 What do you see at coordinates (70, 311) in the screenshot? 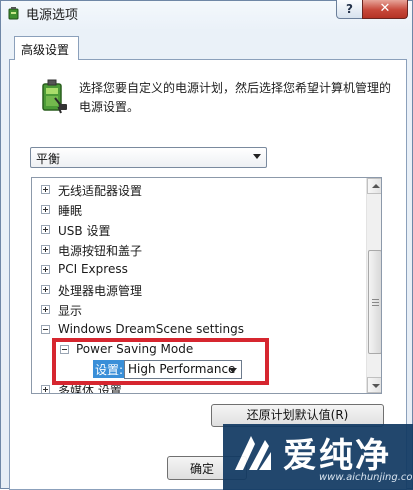
I see `tree-item-label: 显示` at bounding box center [70, 311].